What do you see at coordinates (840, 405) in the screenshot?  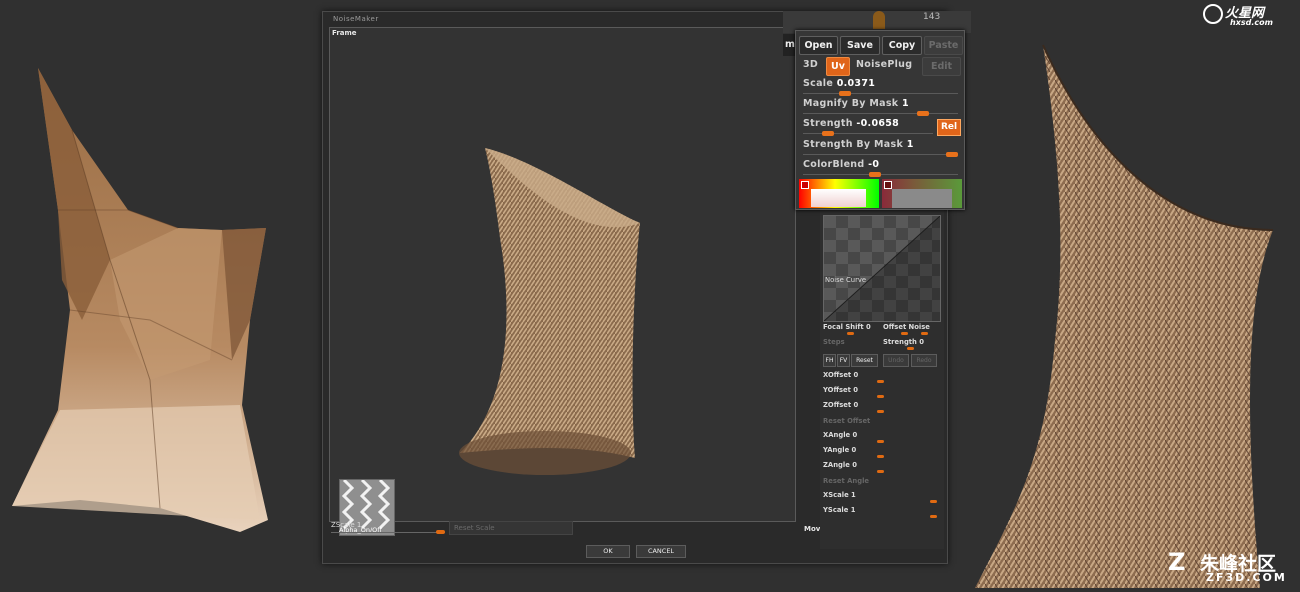 I see `zoffset-label: ZOffset 0` at bounding box center [840, 405].